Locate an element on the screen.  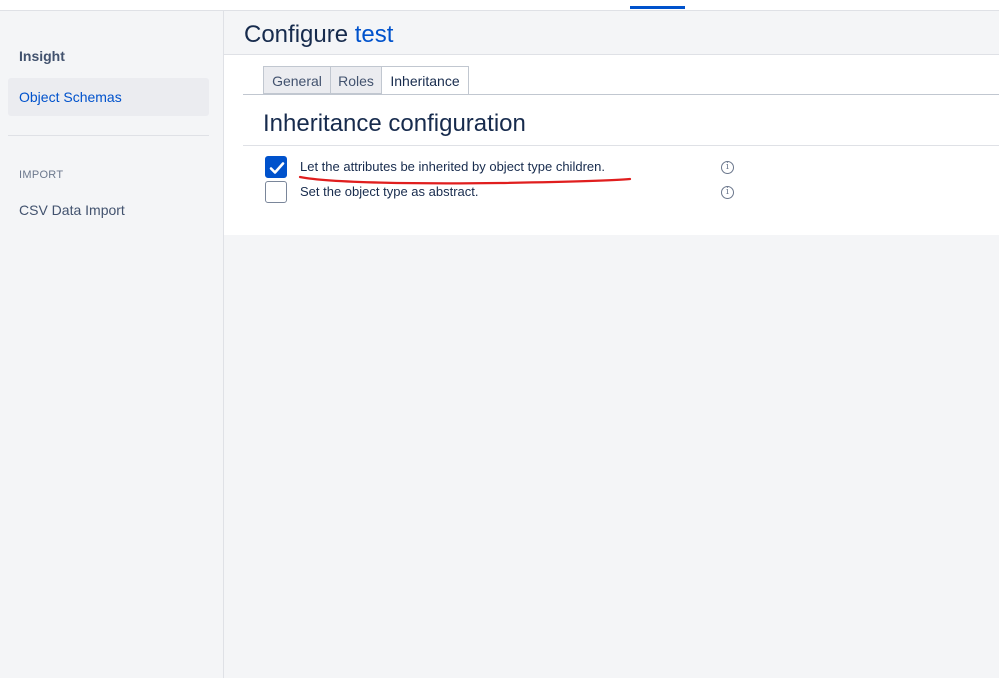
checkmark-icon is located at coordinates (277, 168).